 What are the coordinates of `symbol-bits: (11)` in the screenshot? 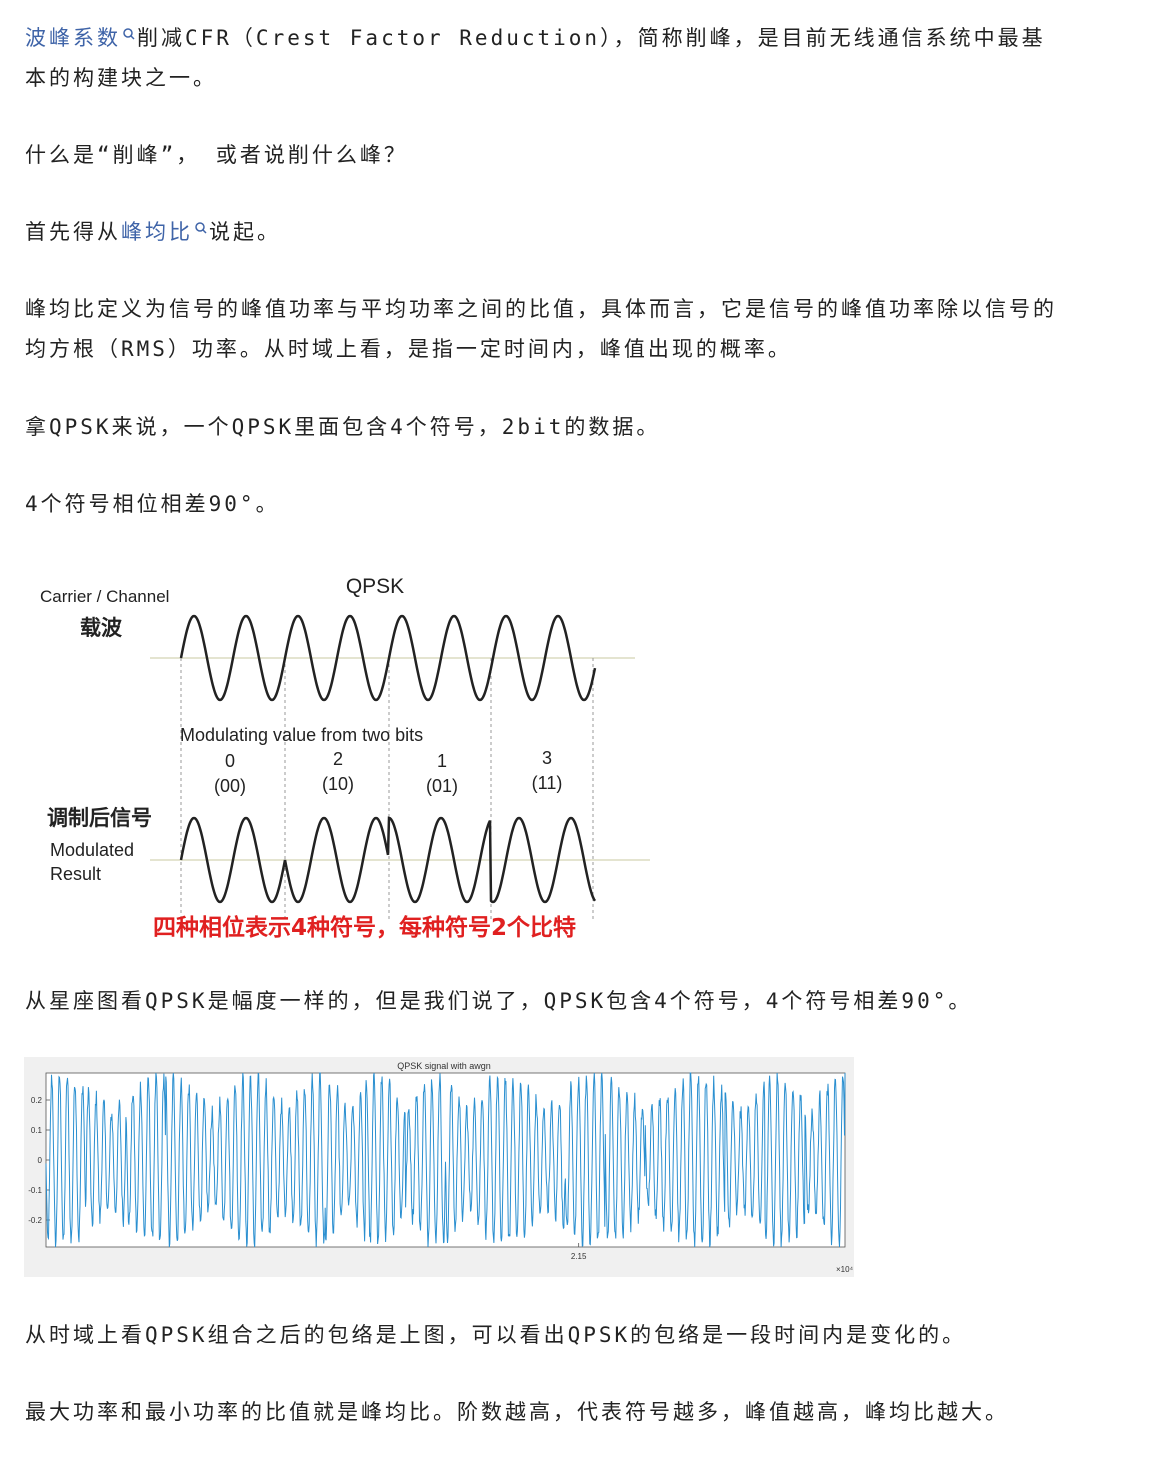 It's located at (547, 783).